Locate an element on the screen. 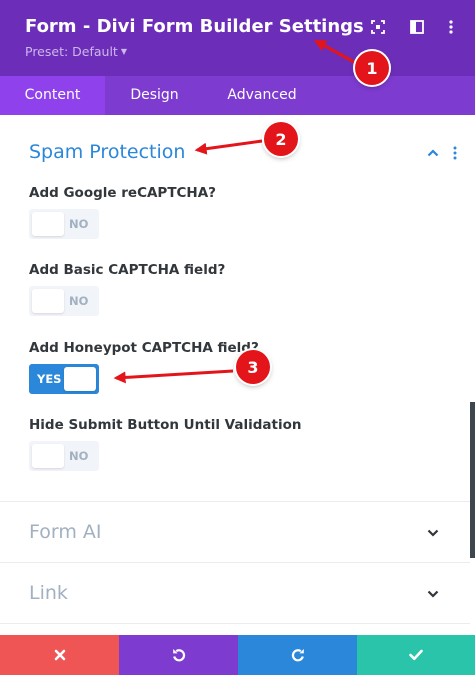 The image size is (475, 675). modal-title: Form - Divi Form Builder Settings is located at coordinates (194, 26).